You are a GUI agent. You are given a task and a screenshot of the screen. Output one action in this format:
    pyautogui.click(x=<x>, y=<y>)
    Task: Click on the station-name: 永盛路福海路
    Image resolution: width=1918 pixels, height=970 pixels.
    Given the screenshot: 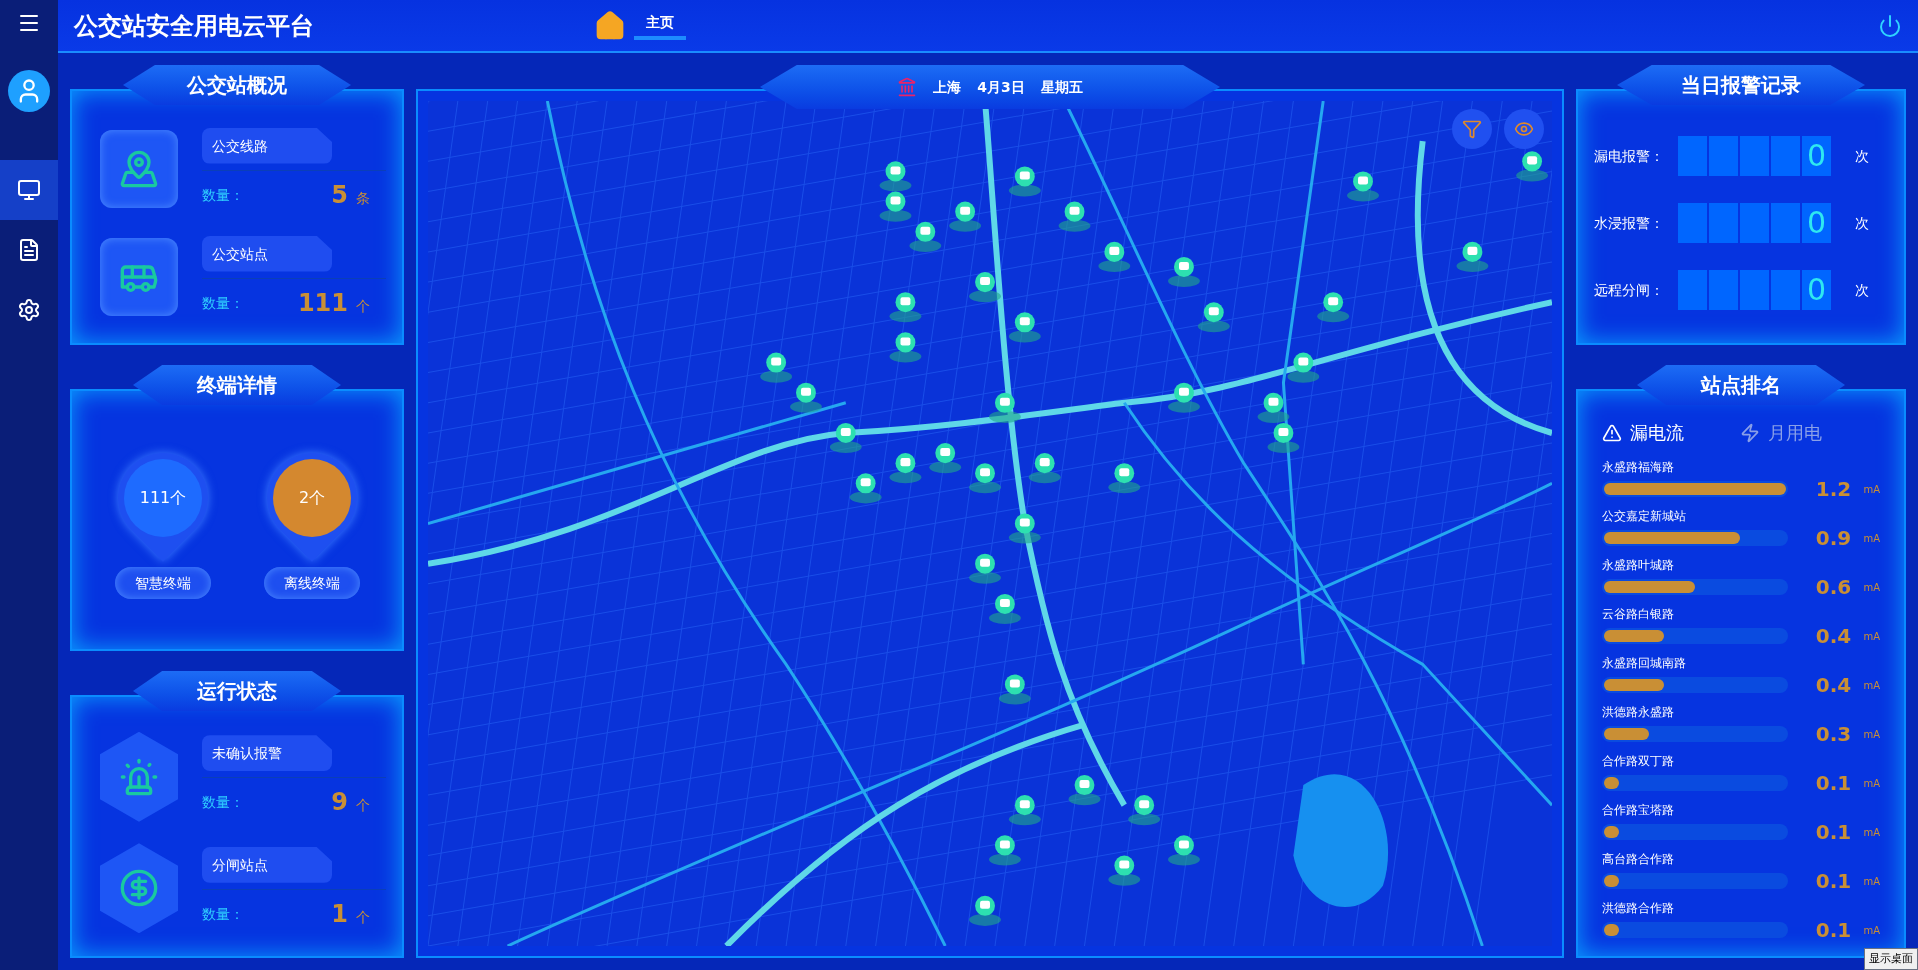 What is the action you would take?
    pyautogui.click(x=1638, y=467)
    